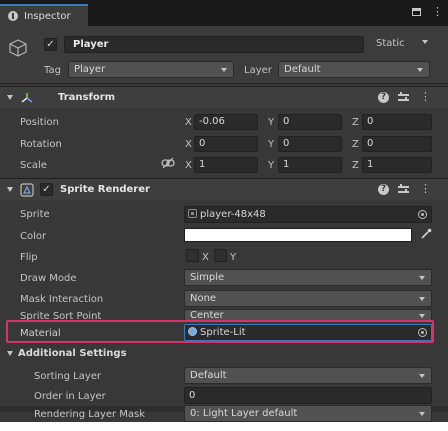  What do you see at coordinates (41, 144) in the screenshot?
I see `rotation-label: Rotation` at bounding box center [41, 144].